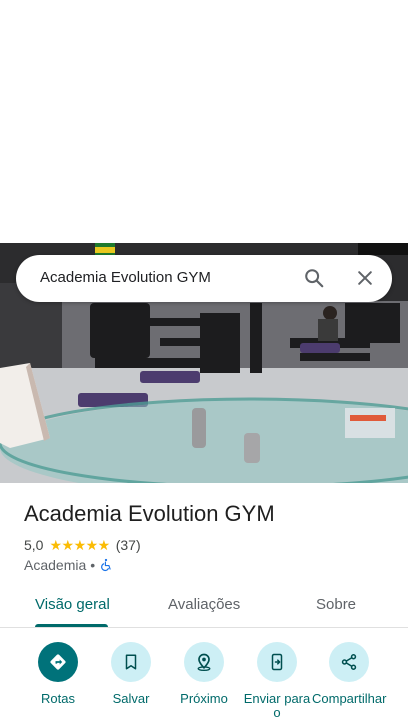 The image size is (408, 726). Describe the element at coordinates (125, 277) in the screenshot. I see `search-input: Academia Evolution GYM` at that location.